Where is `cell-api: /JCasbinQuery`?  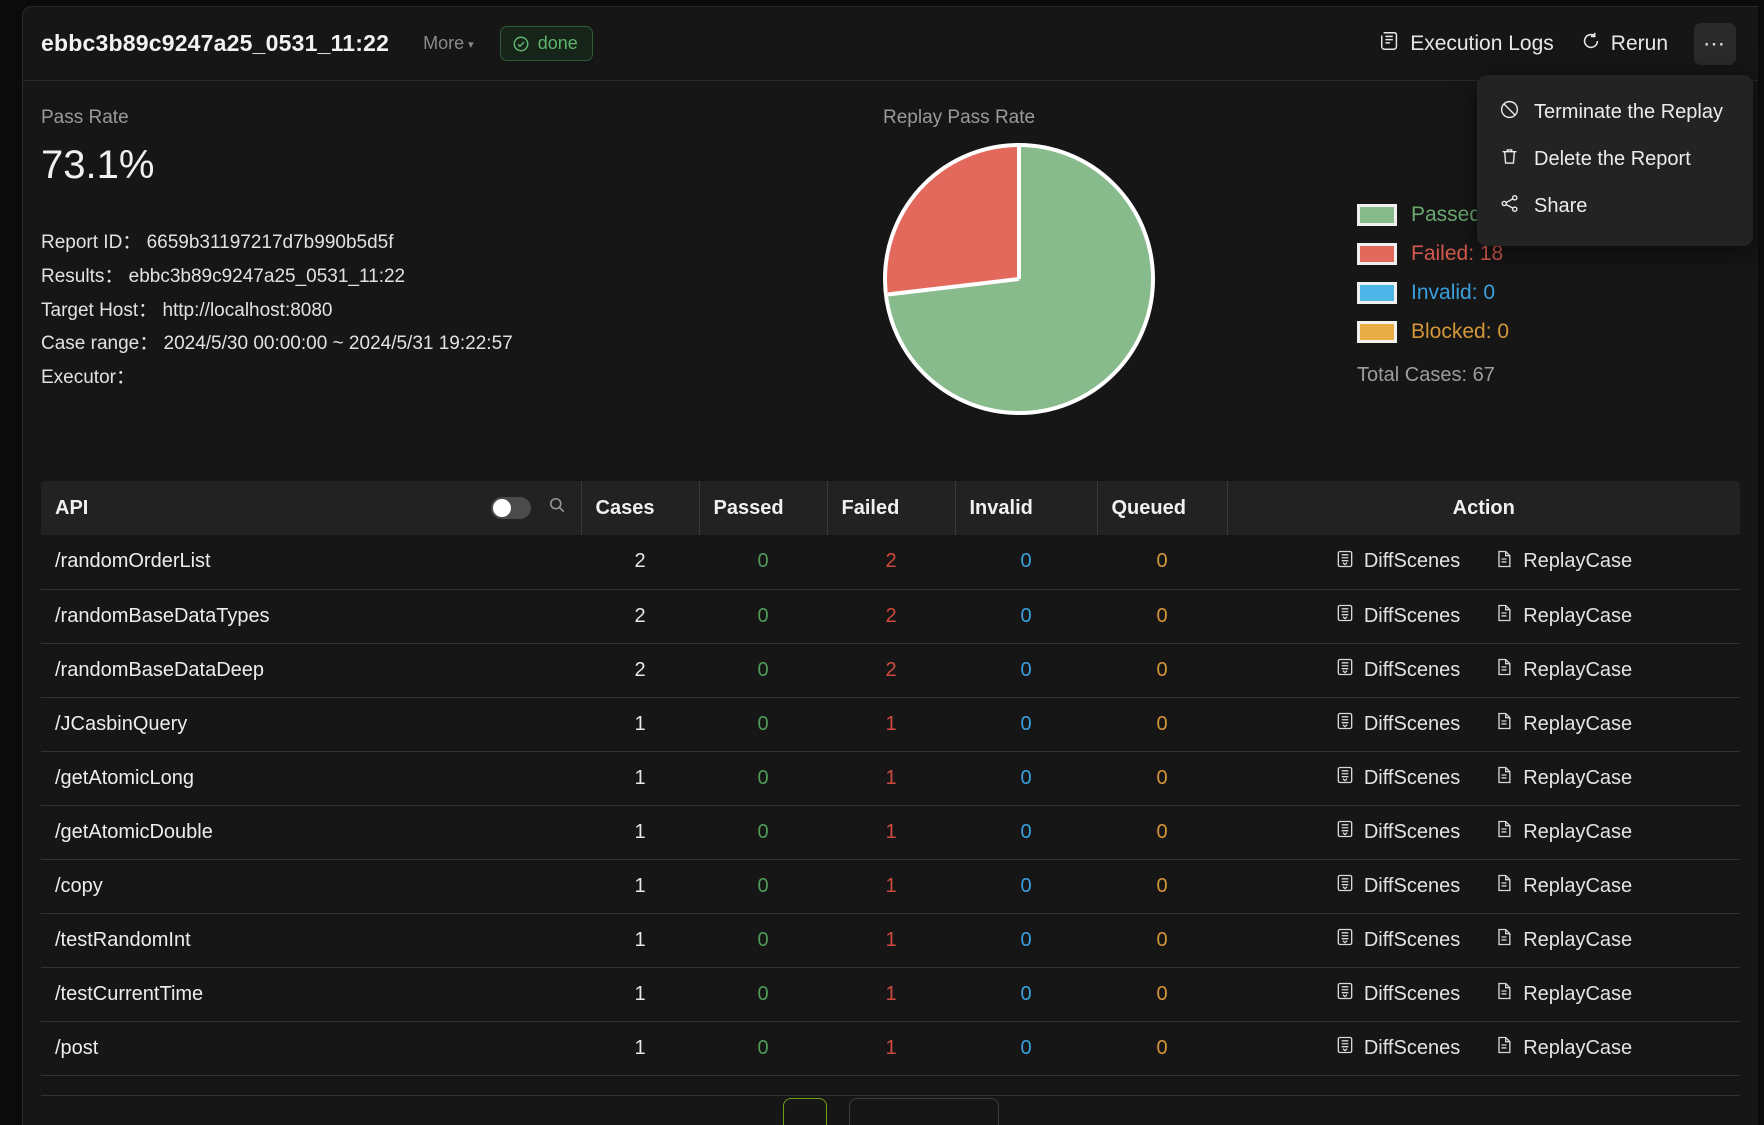
cell-api: /JCasbinQuery is located at coordinates (311, 724).